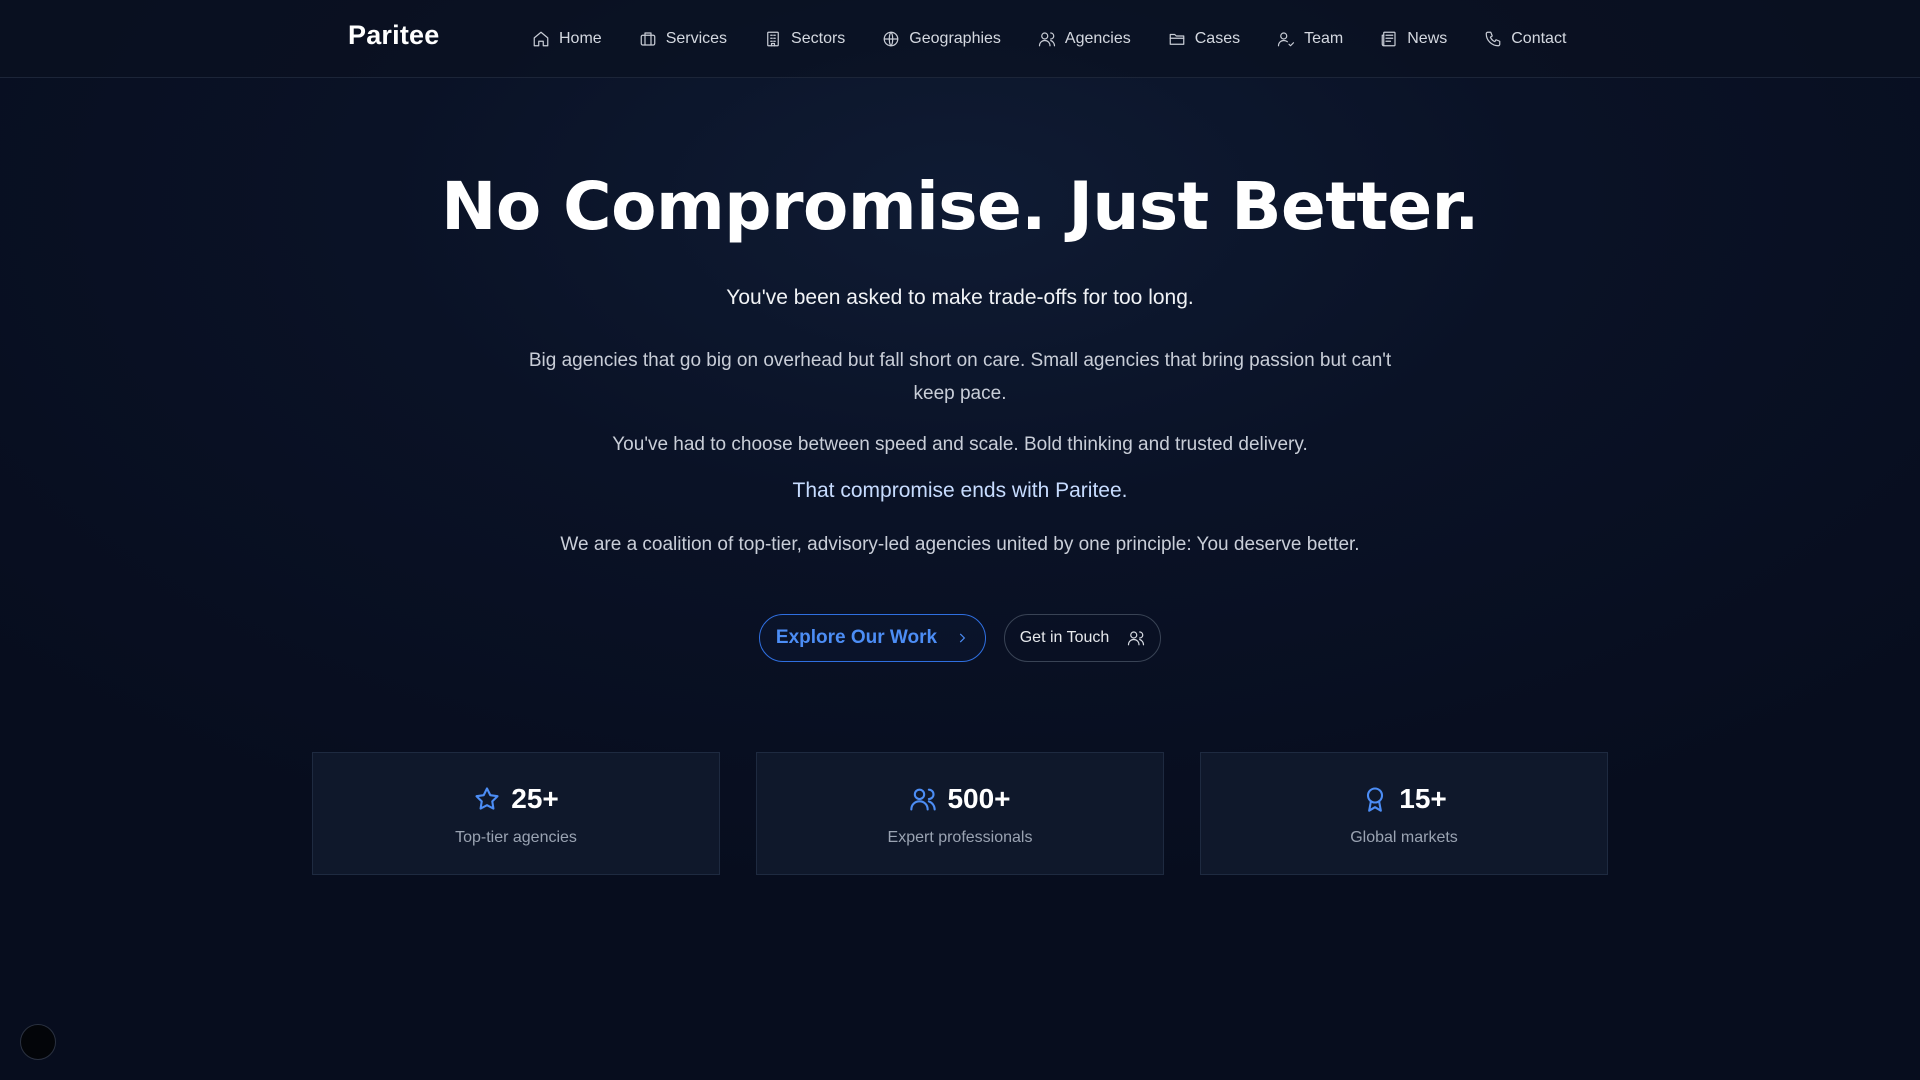 The width and height of the screenshot is (1920, 1080). Describe the element at coordinates (960, 837) in the screenshot. I see `stat-label: Expert professionals` at that location.